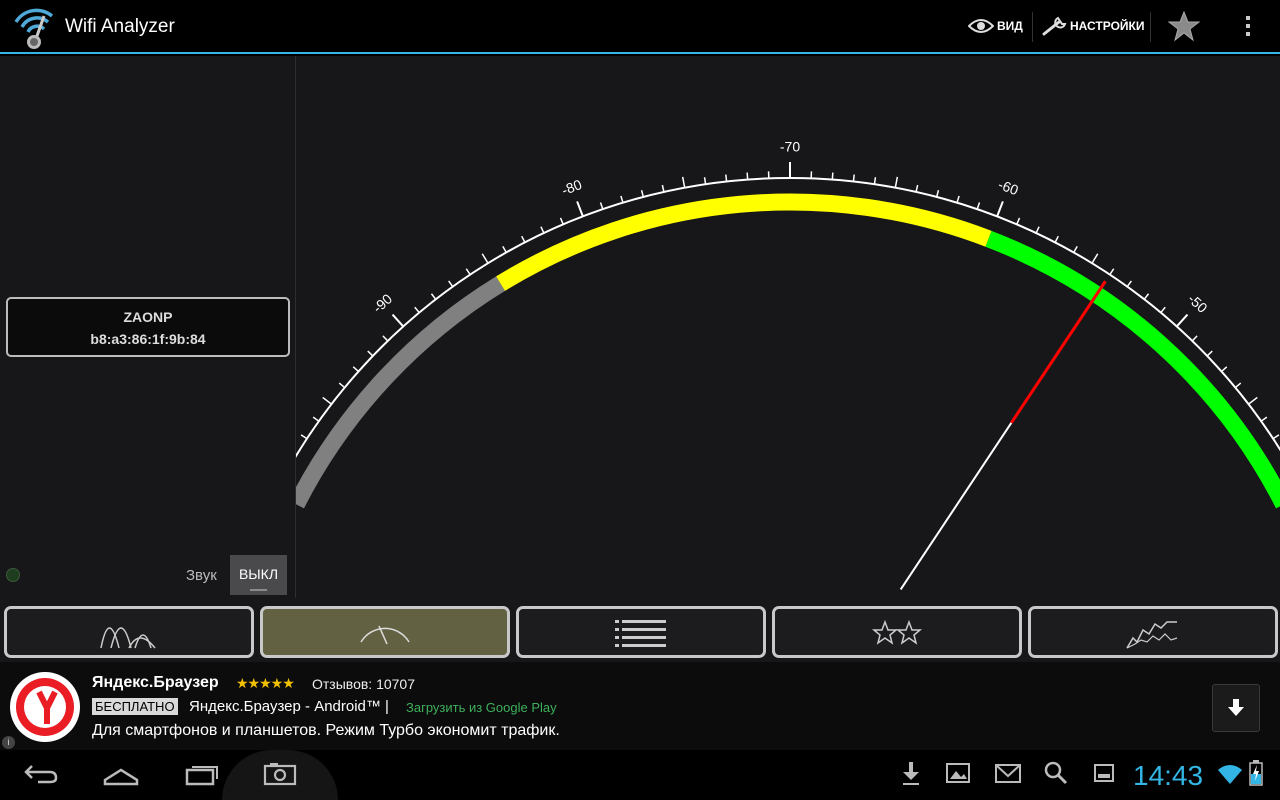  Describe the element at coordinates (280, 773) in the screenshot. I see `screenshot-icon` at that location.